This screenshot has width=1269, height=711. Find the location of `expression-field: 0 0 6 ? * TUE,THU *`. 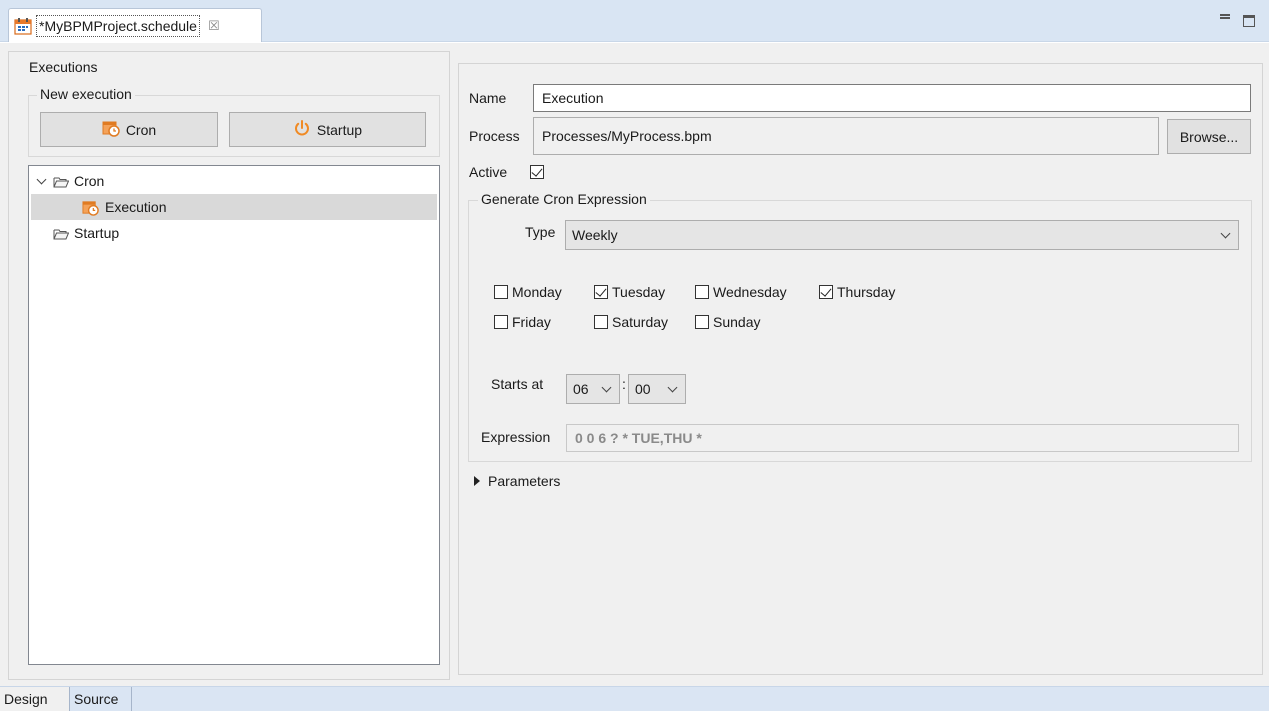

expression-field: 0 0 6 ? * TUE,THU * is located at coordinates (902, 438).